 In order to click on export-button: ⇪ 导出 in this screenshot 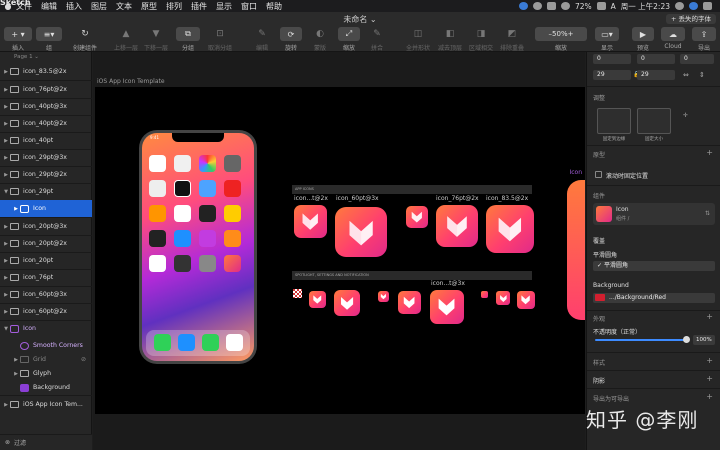, I will do `click(704, 39)`.